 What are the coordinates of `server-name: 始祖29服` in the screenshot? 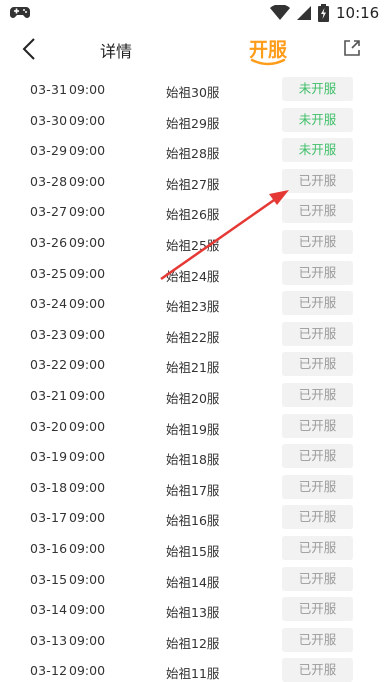 It's located at (193, 123).